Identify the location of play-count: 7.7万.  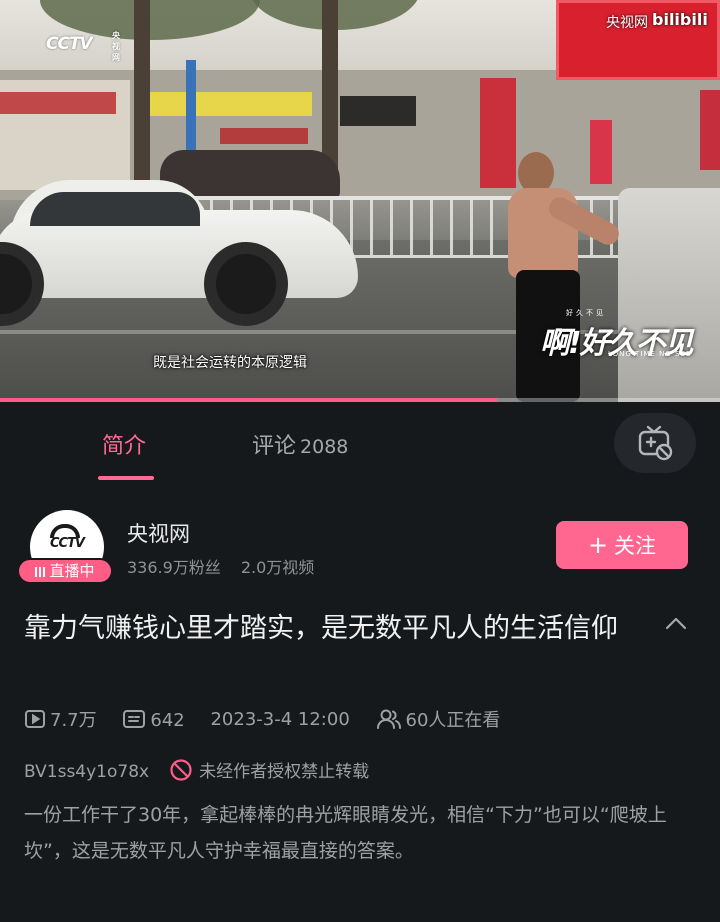
(60, 719).